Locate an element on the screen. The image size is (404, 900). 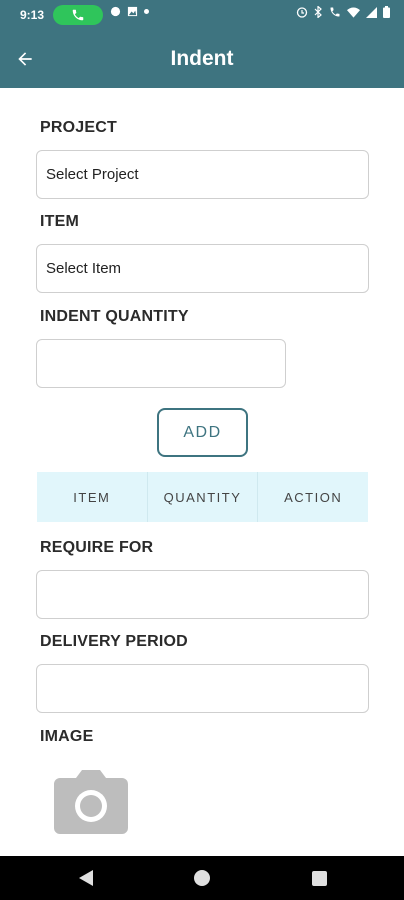
nav-back-button is located at coordinates (86, 878).